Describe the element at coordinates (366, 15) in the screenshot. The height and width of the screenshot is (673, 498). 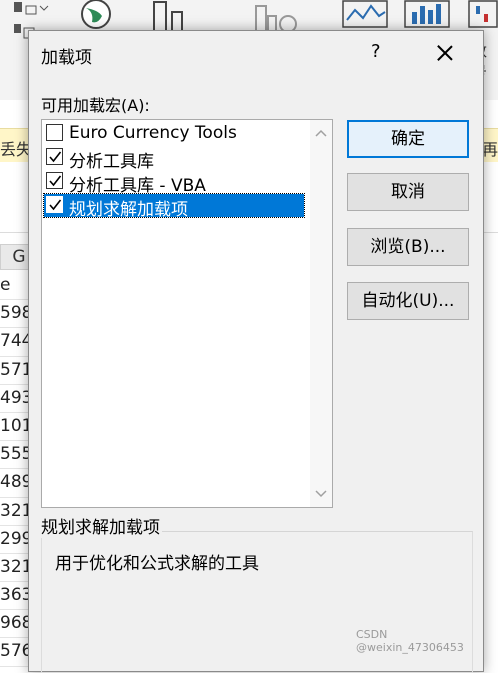
I see `sparkline-line-icon` at that location.